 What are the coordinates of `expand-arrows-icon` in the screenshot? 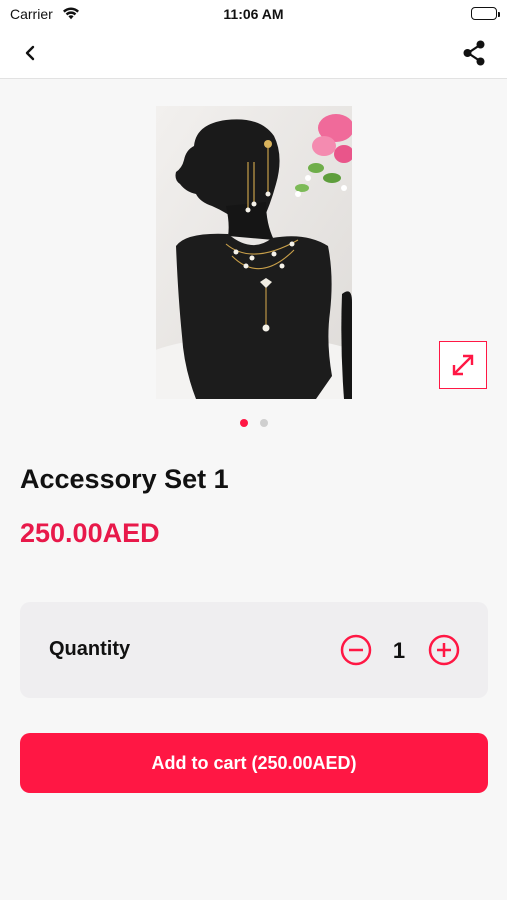 It's located at (463, 365).